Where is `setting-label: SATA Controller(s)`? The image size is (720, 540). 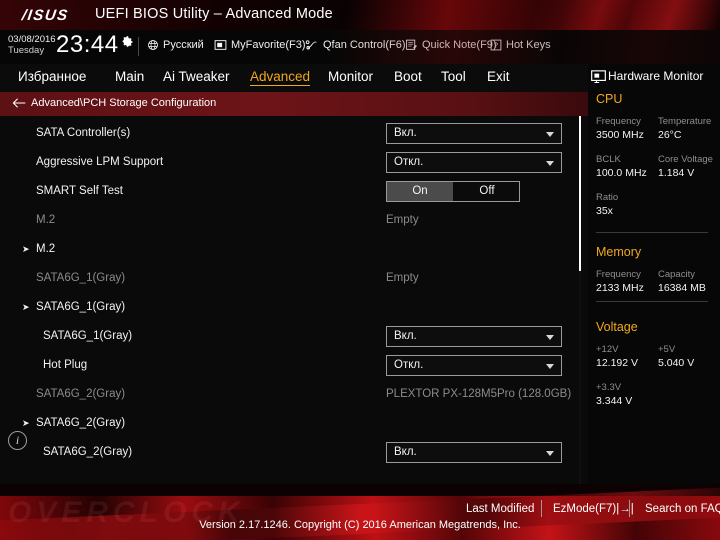
setting-label: SATA Controller(s) is located at coordinates (83, 133).